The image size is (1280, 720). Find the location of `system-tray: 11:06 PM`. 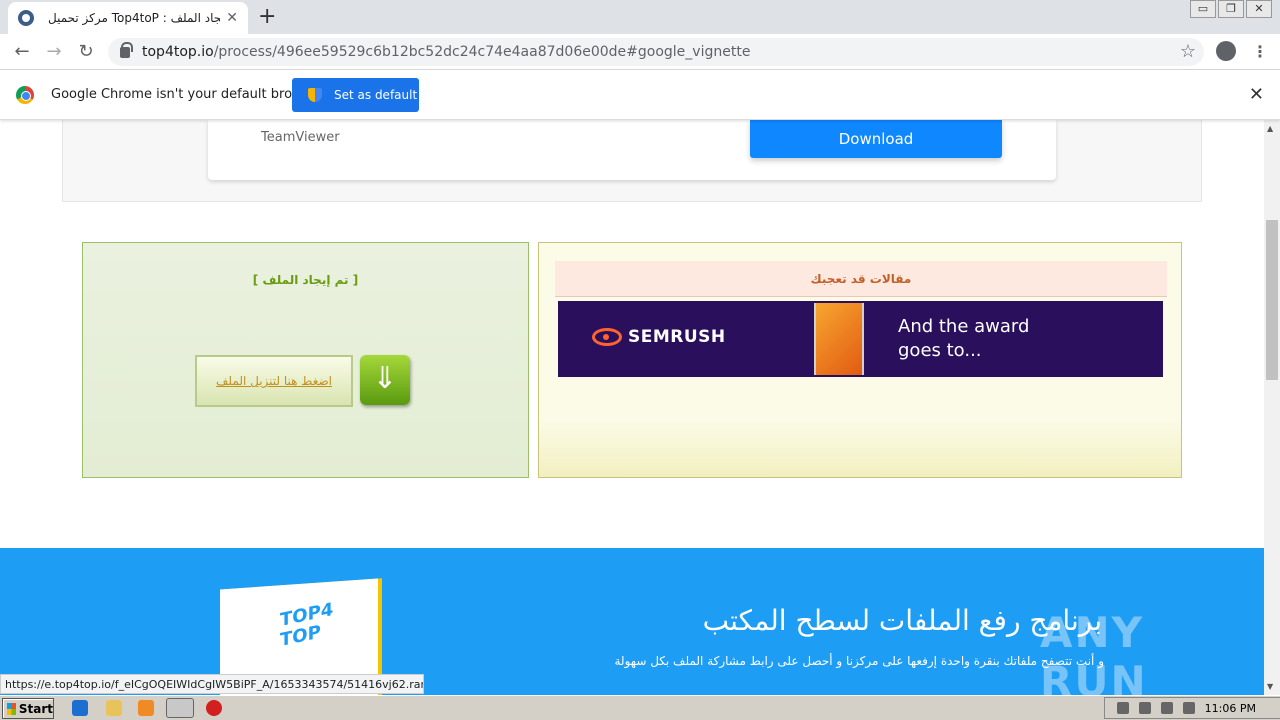

system-tray: 11:06 PM is located at coordinates (1192, 708).